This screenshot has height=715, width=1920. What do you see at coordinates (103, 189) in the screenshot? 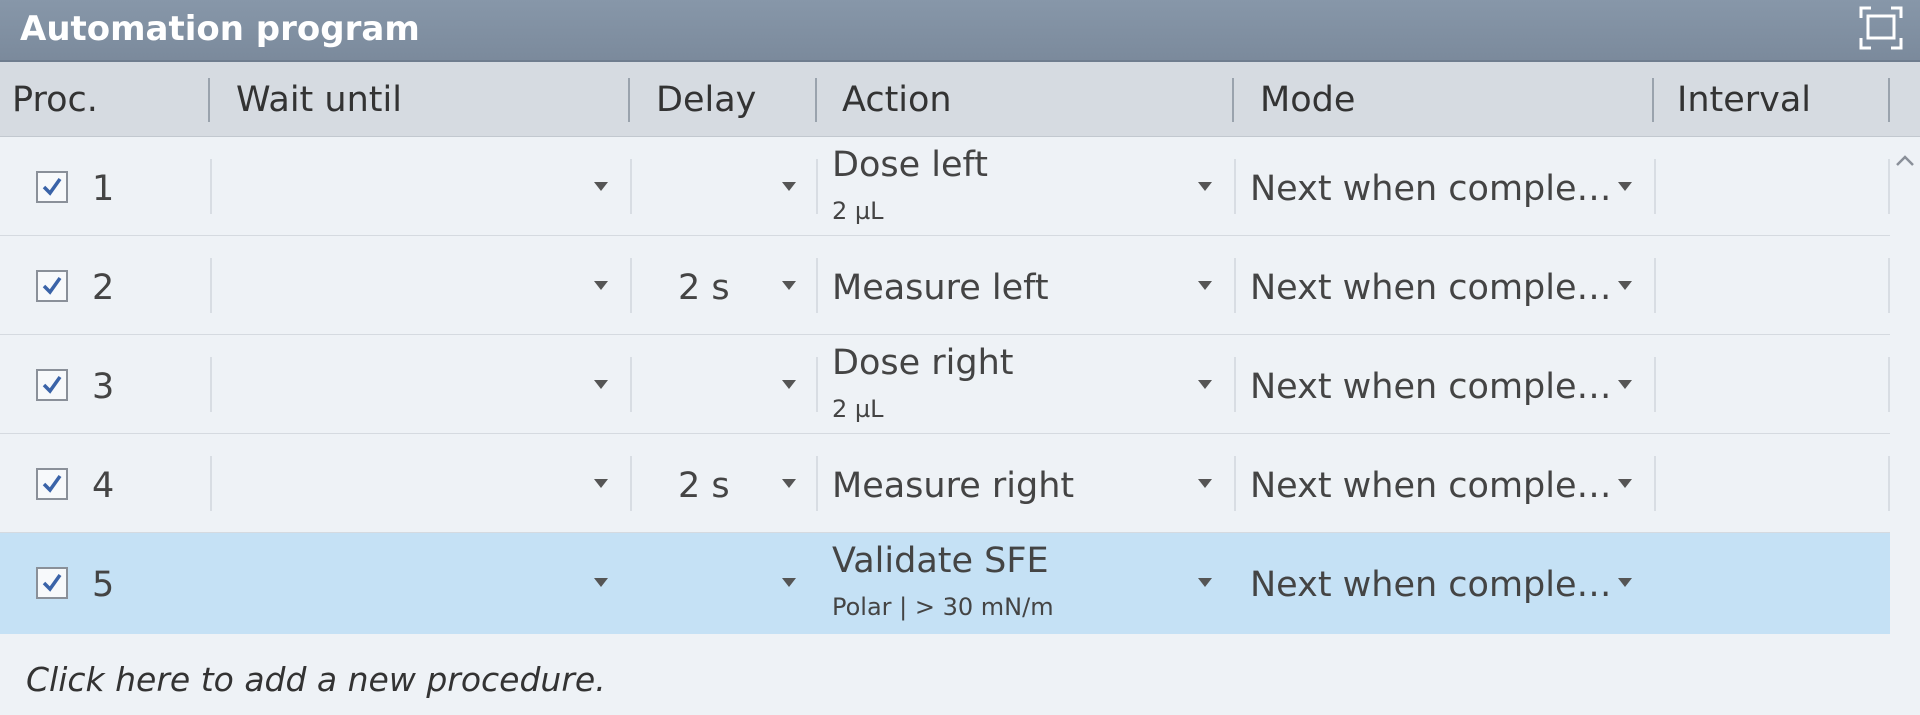
I see `procedure-number: 1` at bounding box center [103, 189].